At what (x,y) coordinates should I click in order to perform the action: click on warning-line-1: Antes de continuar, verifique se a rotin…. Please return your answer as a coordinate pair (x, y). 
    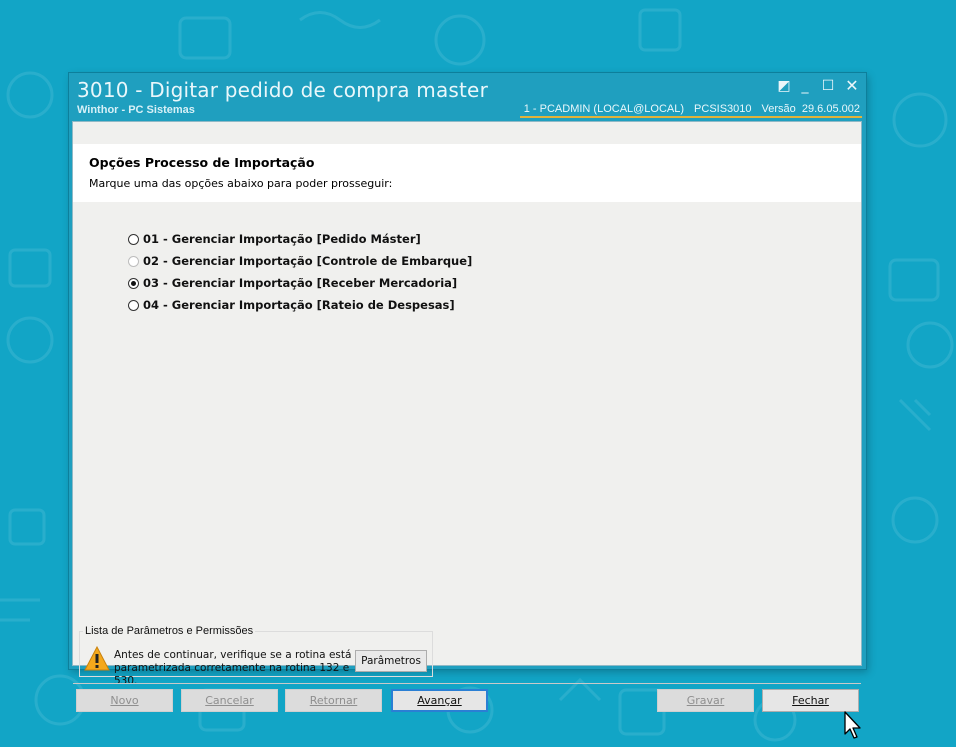
    Looking at the image, I should click on (233, 655).